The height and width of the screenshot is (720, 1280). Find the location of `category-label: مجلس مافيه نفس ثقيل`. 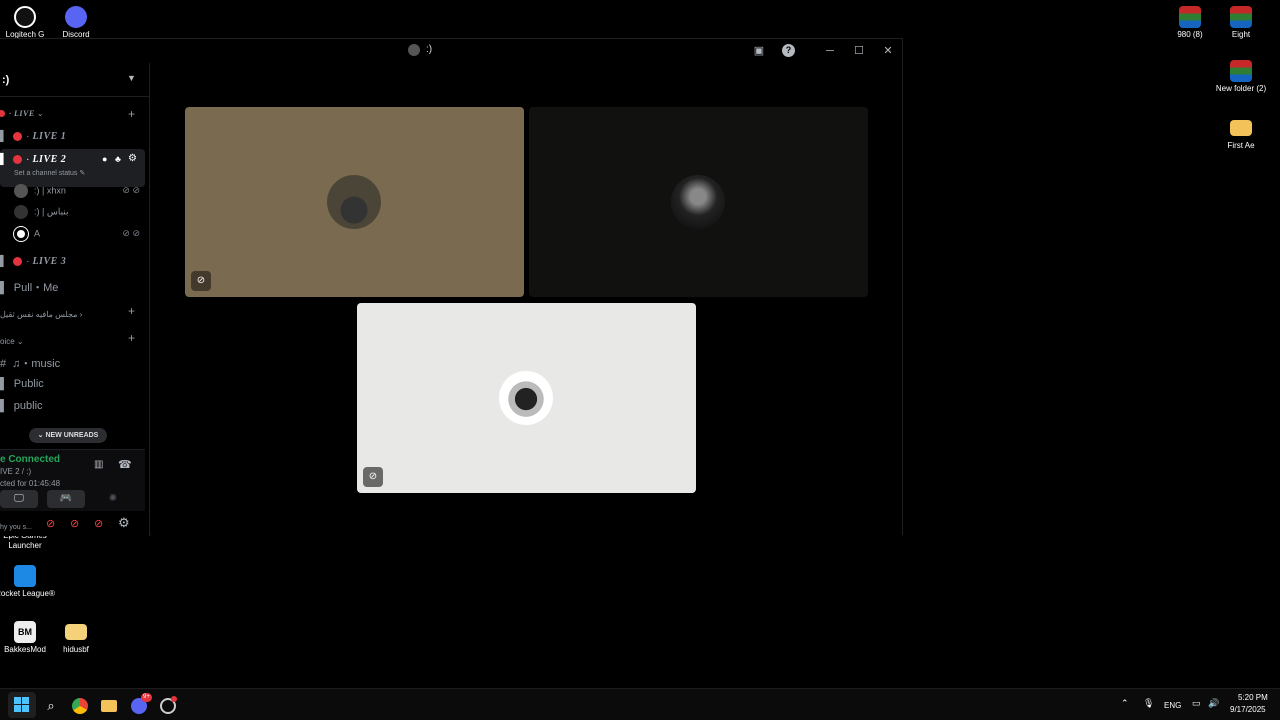

category-label: مجلس مافيه نفس ثقيل is located at coordinates (39, 314).